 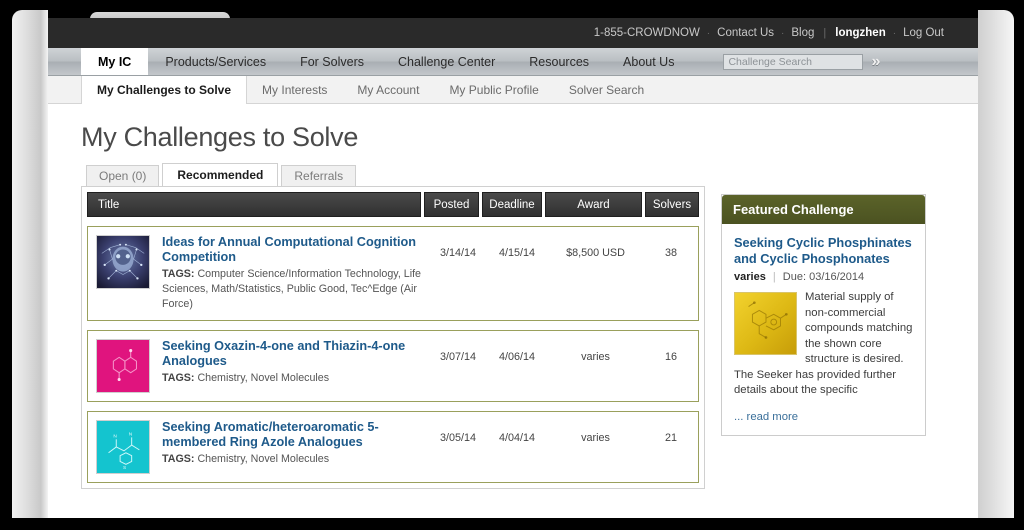 What do you see at coordinates (451, 204) in the screenshot?
I see `column-header-posted: Posted` at bounding box center [451, 204].